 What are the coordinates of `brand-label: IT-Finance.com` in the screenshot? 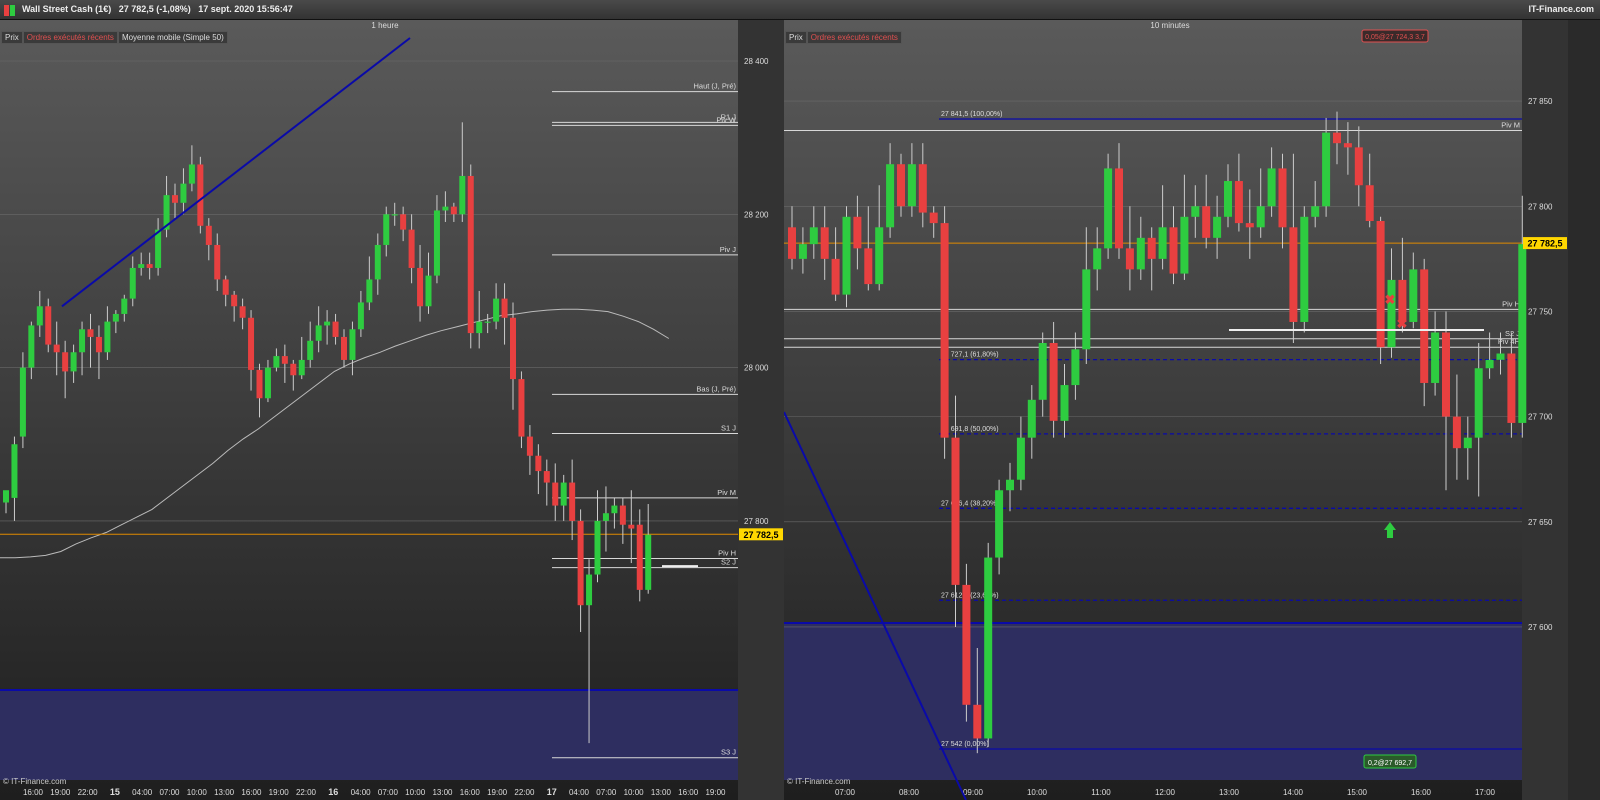 It's located at (1561, 9).